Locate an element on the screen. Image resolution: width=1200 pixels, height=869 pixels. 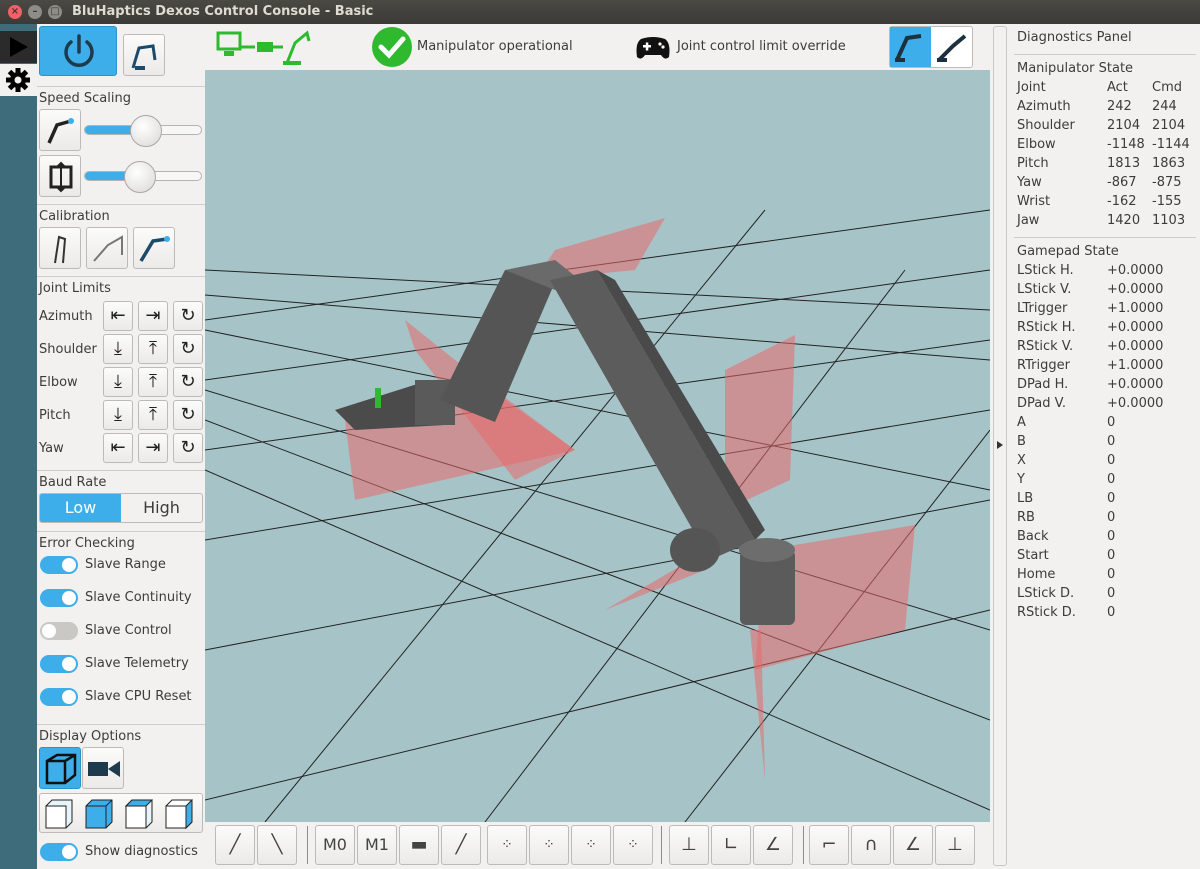
shoulder-max-limit-button: ⤒ is located at coordinates (153, 349).